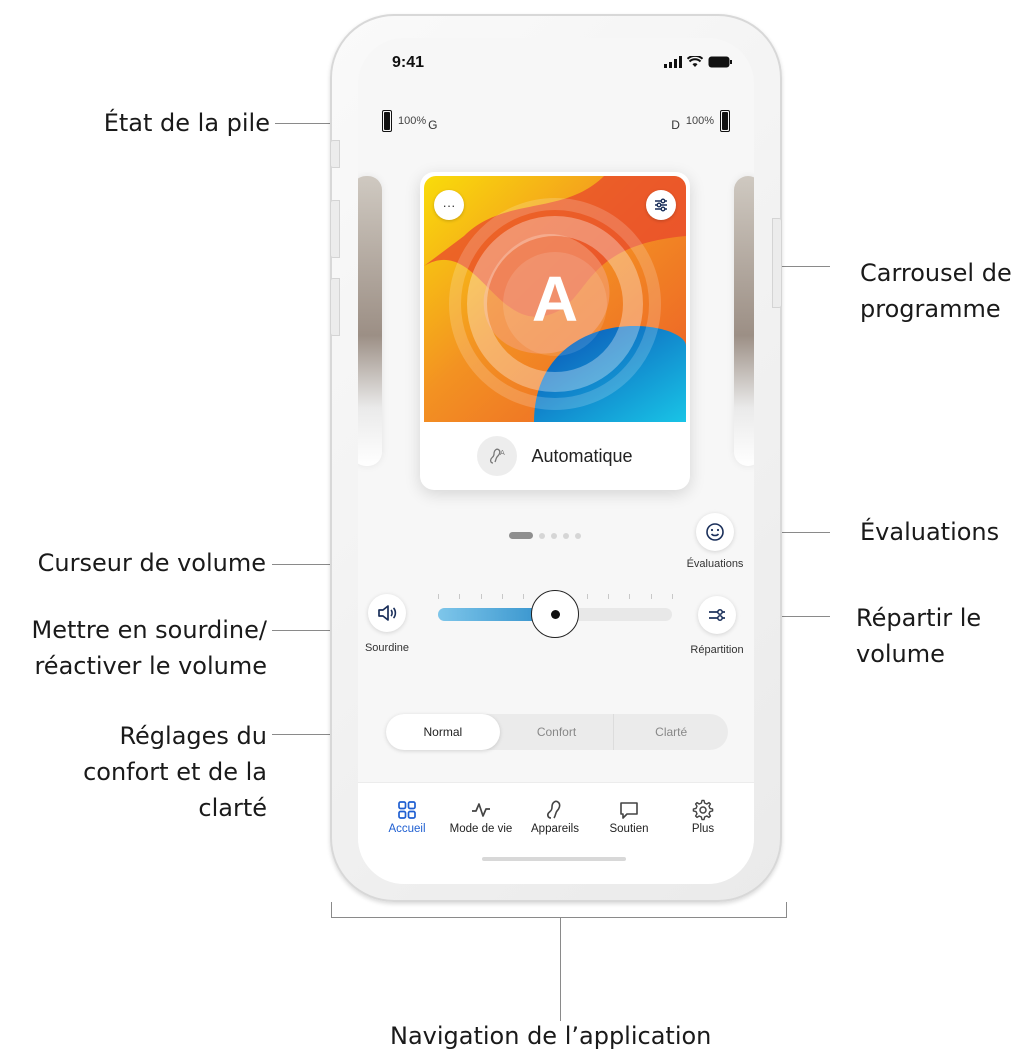 The width and height of the screenshot is (1025, 1061). What do you see at coordinates (555, 810) in the screenshot?
I see `hearing-aid-icon` at bounding box center [555, 810].